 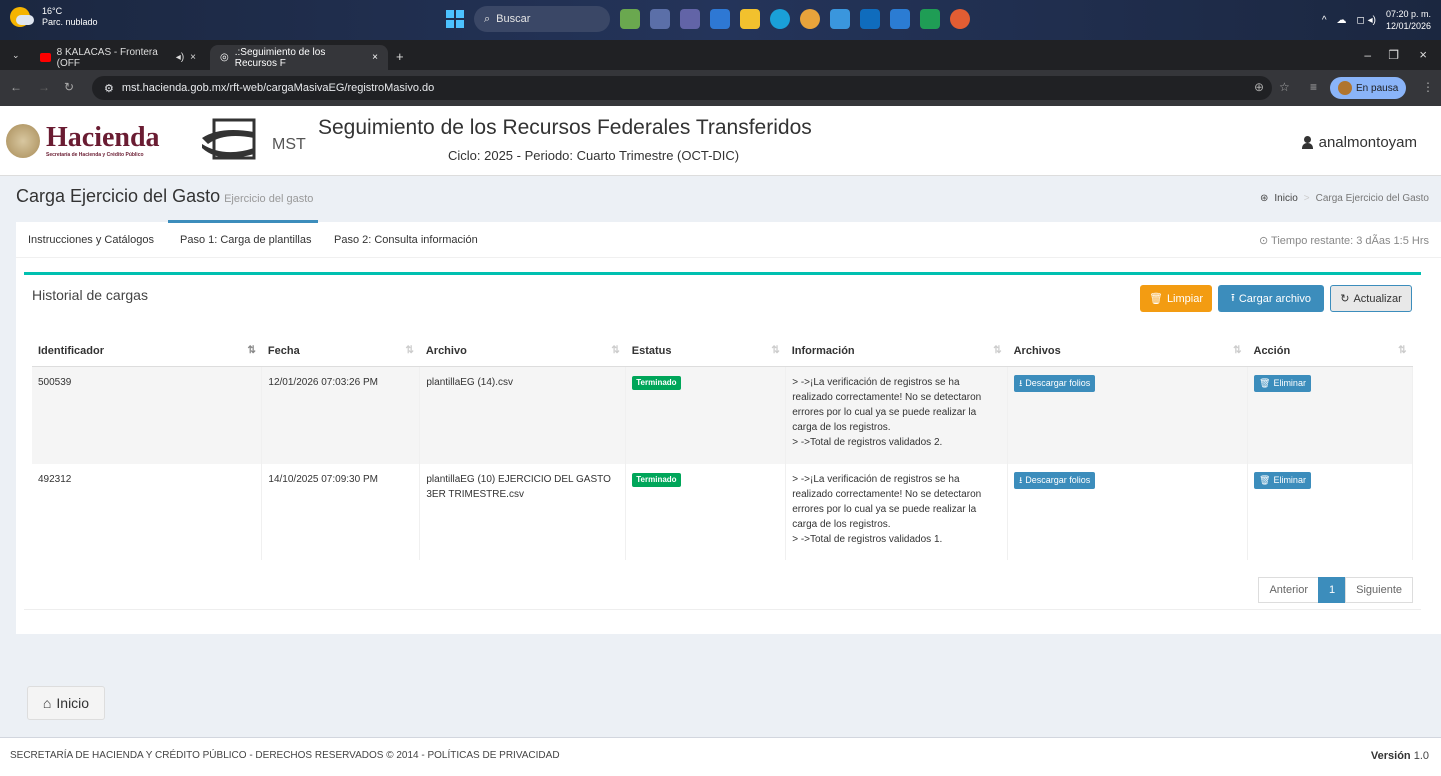 I want to click on site-info-icon: ⚙, so click(x=109, y=88).